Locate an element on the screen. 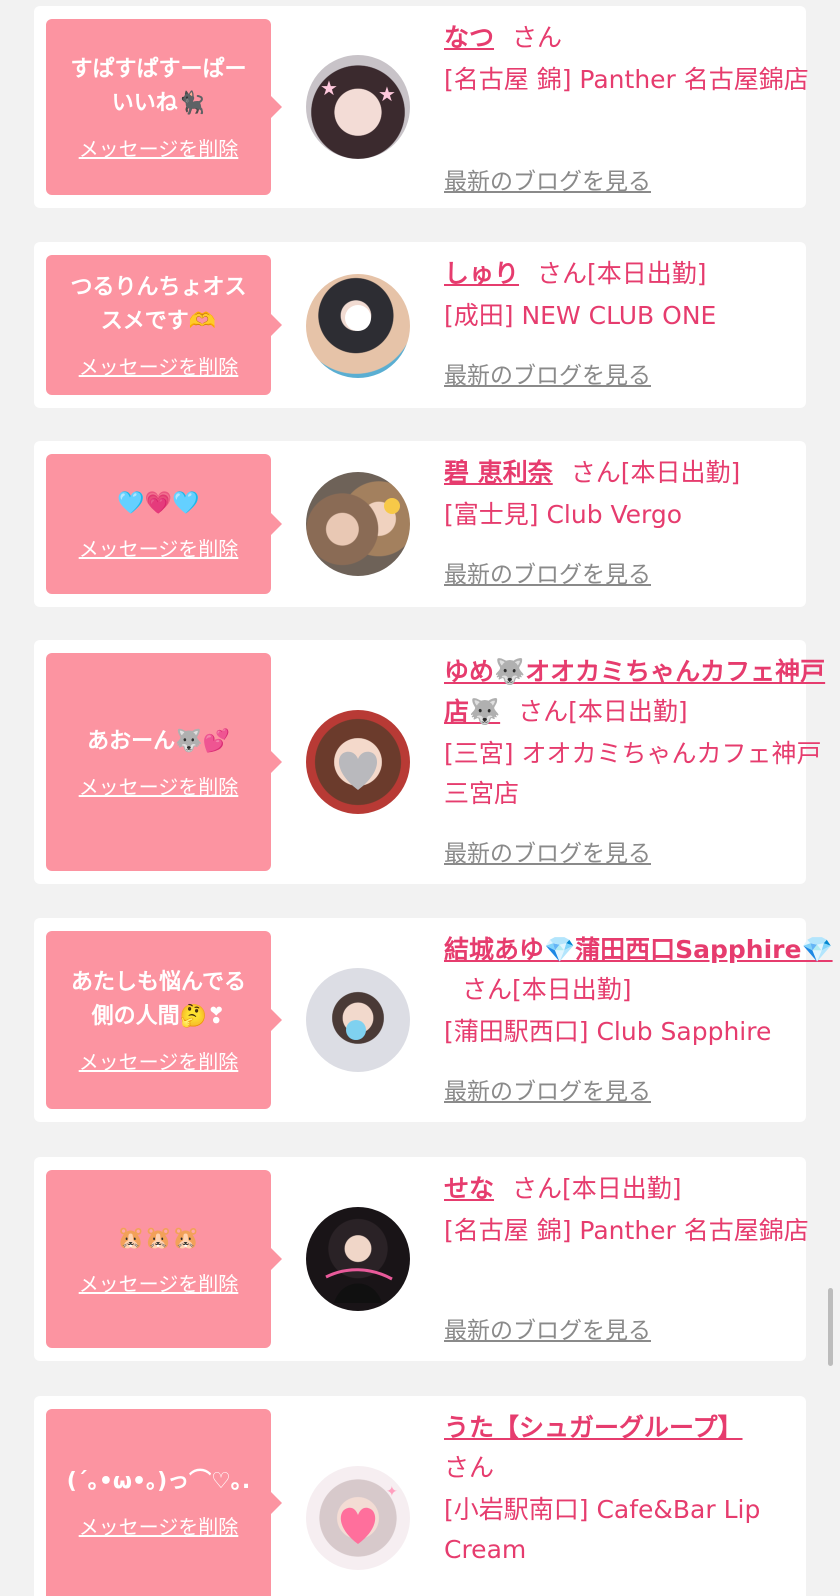 Image resolution: width=840 pixels, height=1596 pixels. message-bubble: (´｡•ω•｡)っ⌒♡｡. メッセージを削除 is located at coordinates (164, 1502).